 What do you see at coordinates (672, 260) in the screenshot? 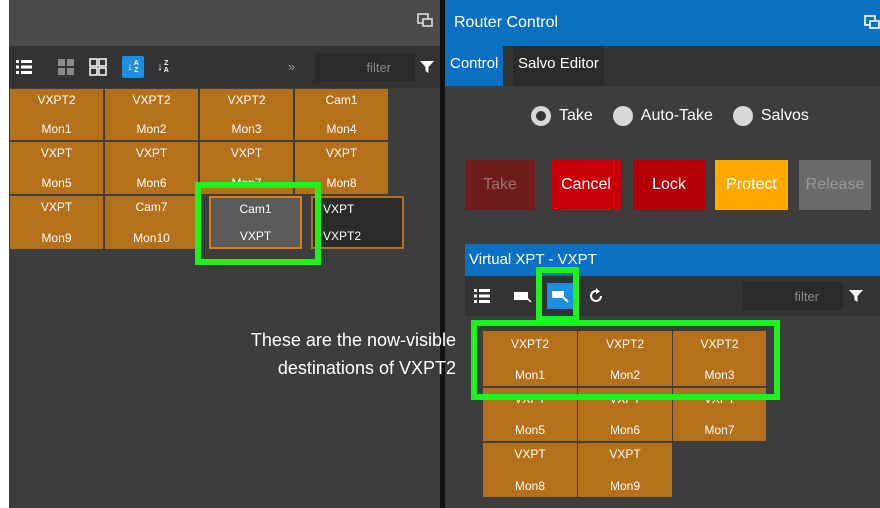
I see `virtual-xpt-title: Virtual XPT - VXPT` at bounding box center [672, 260].